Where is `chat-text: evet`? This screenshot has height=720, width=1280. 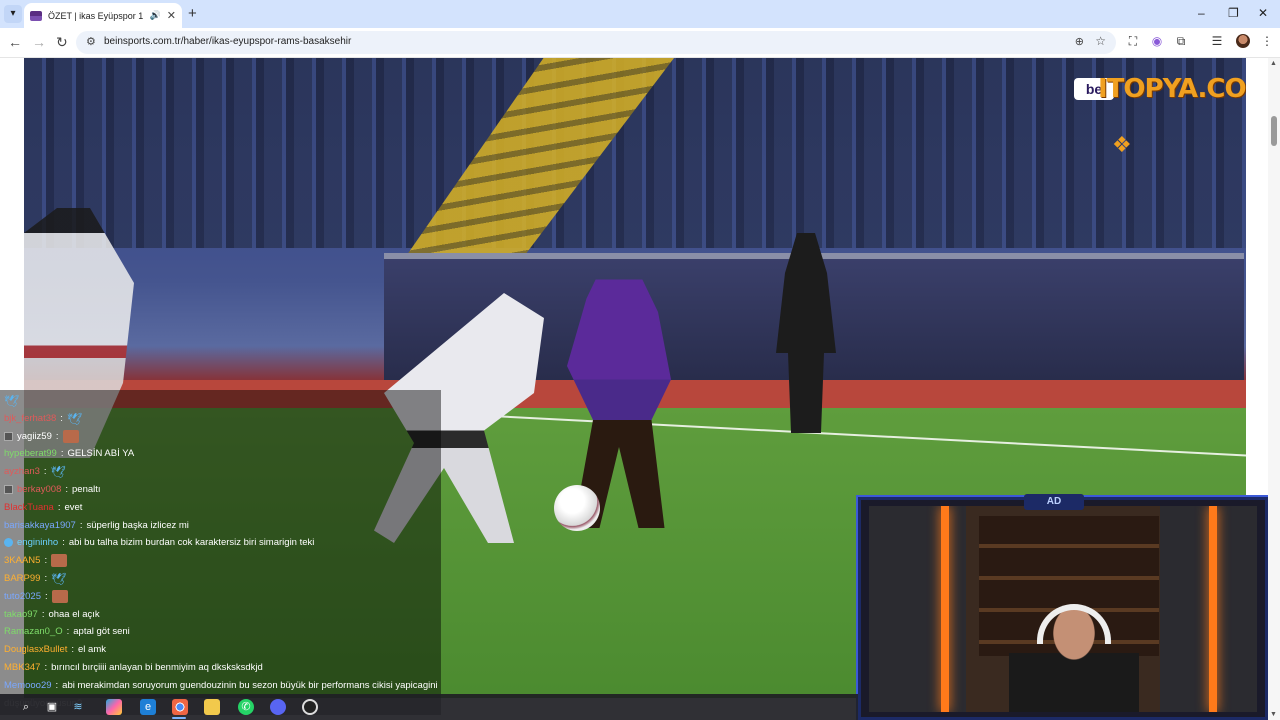 chat-text: evet is located at coordinates (73, 507).